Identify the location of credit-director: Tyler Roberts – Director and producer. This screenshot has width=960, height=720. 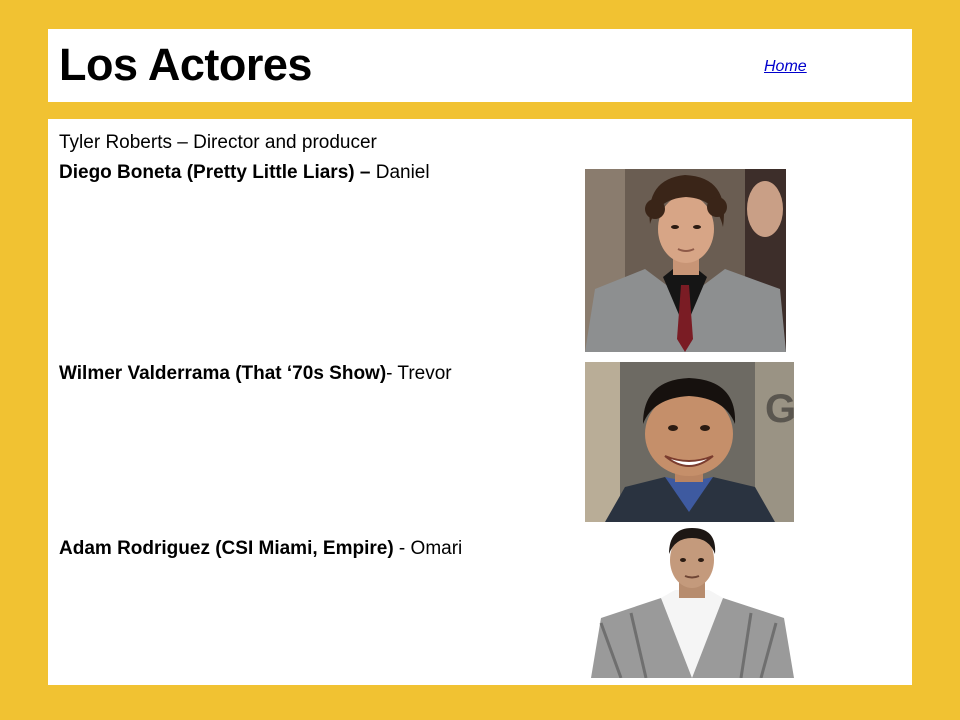
(218, 143).